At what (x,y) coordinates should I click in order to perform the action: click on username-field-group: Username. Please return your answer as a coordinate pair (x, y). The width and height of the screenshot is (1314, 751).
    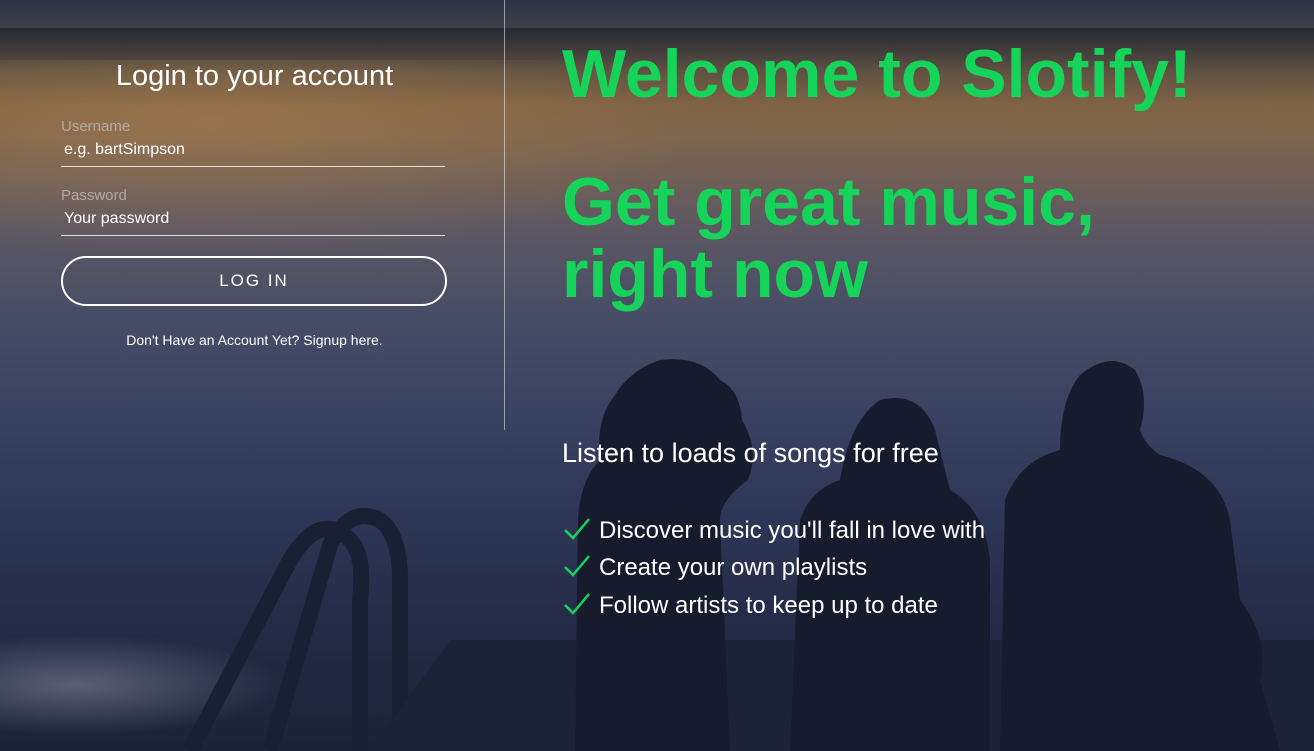
    Looking at the image, I should click on (254, 142).